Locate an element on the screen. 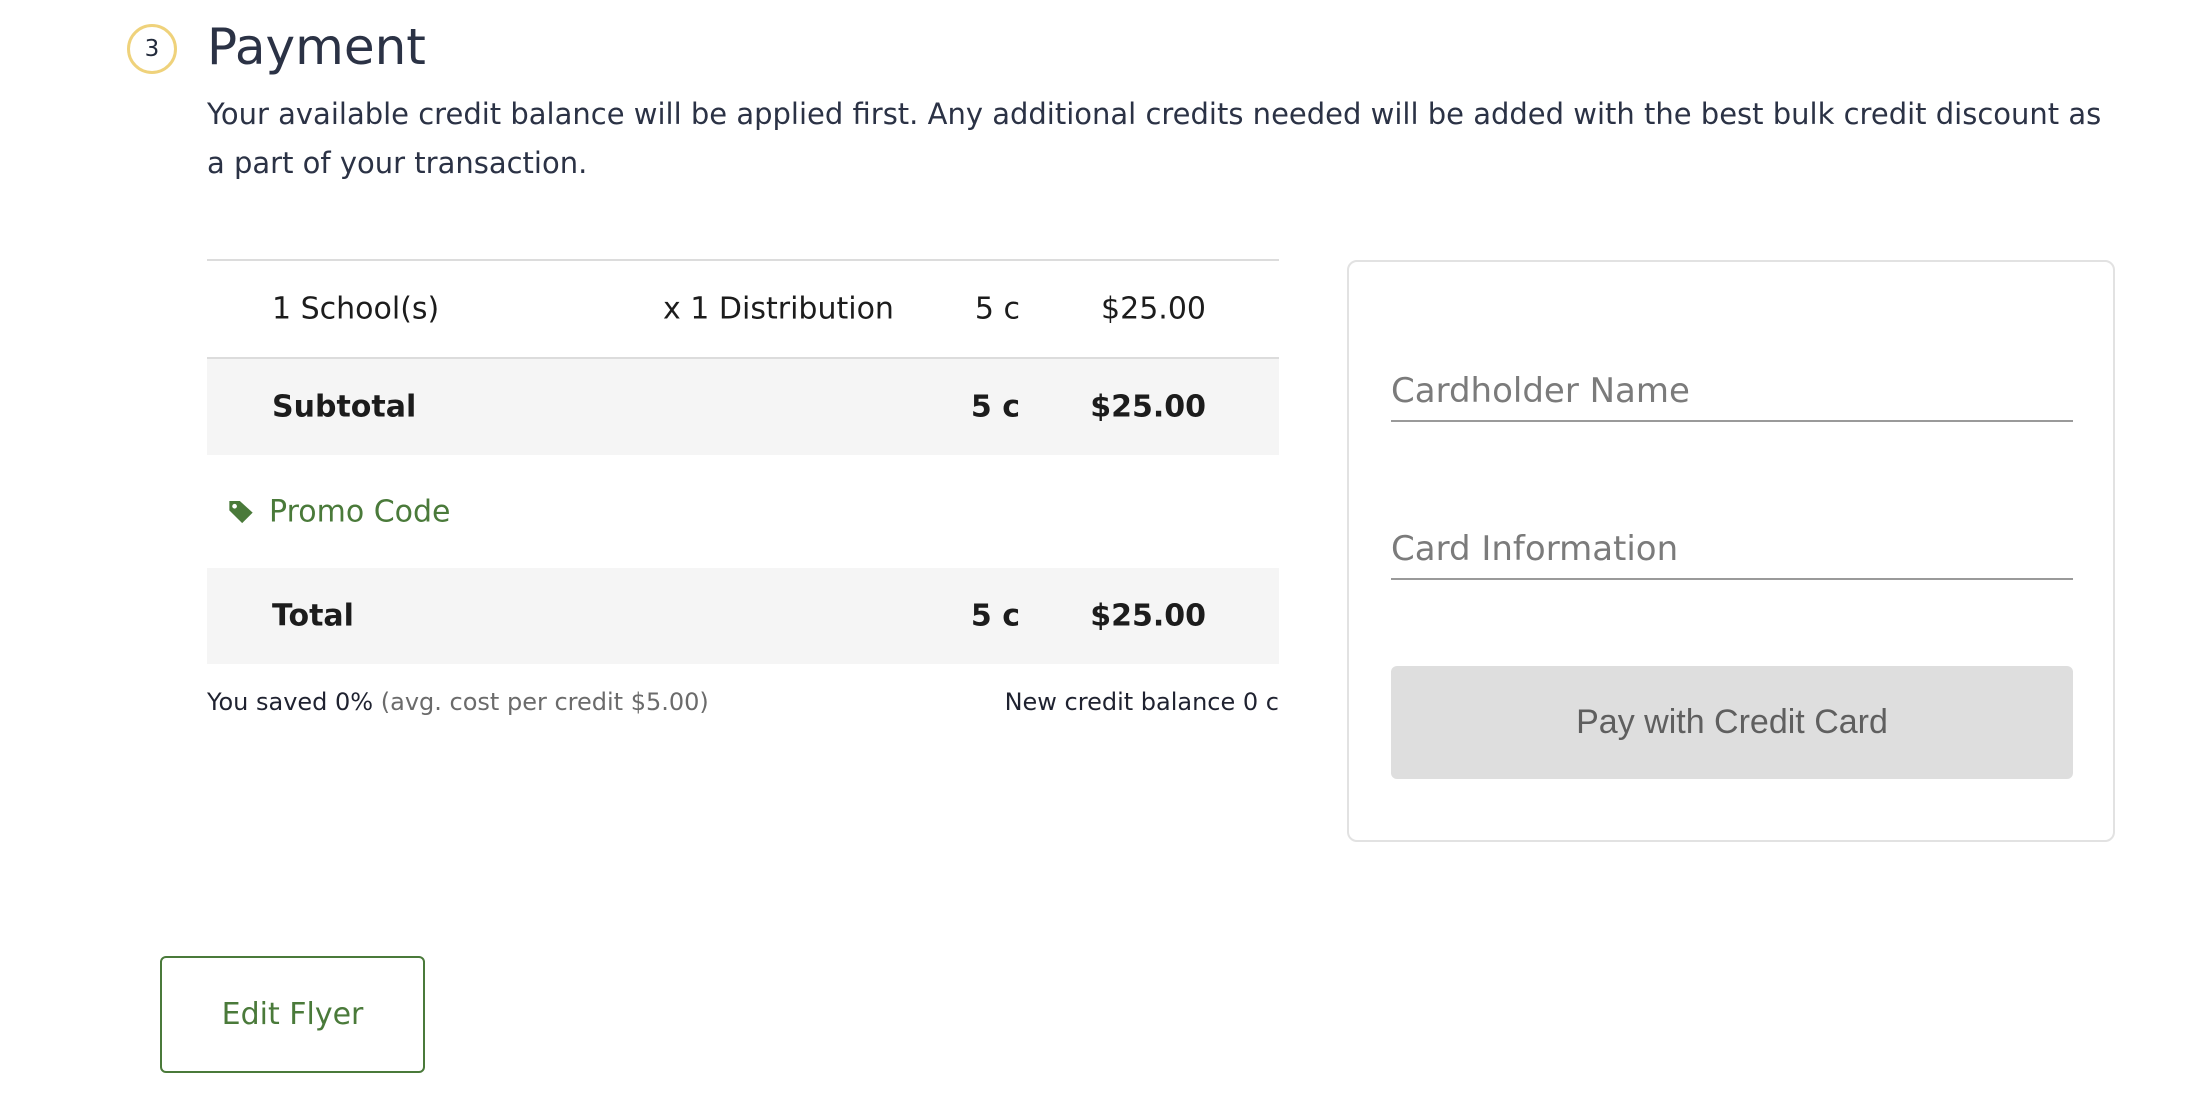  table-row-total: Total 5 c $25.00 is located at coordinates (743, 616).